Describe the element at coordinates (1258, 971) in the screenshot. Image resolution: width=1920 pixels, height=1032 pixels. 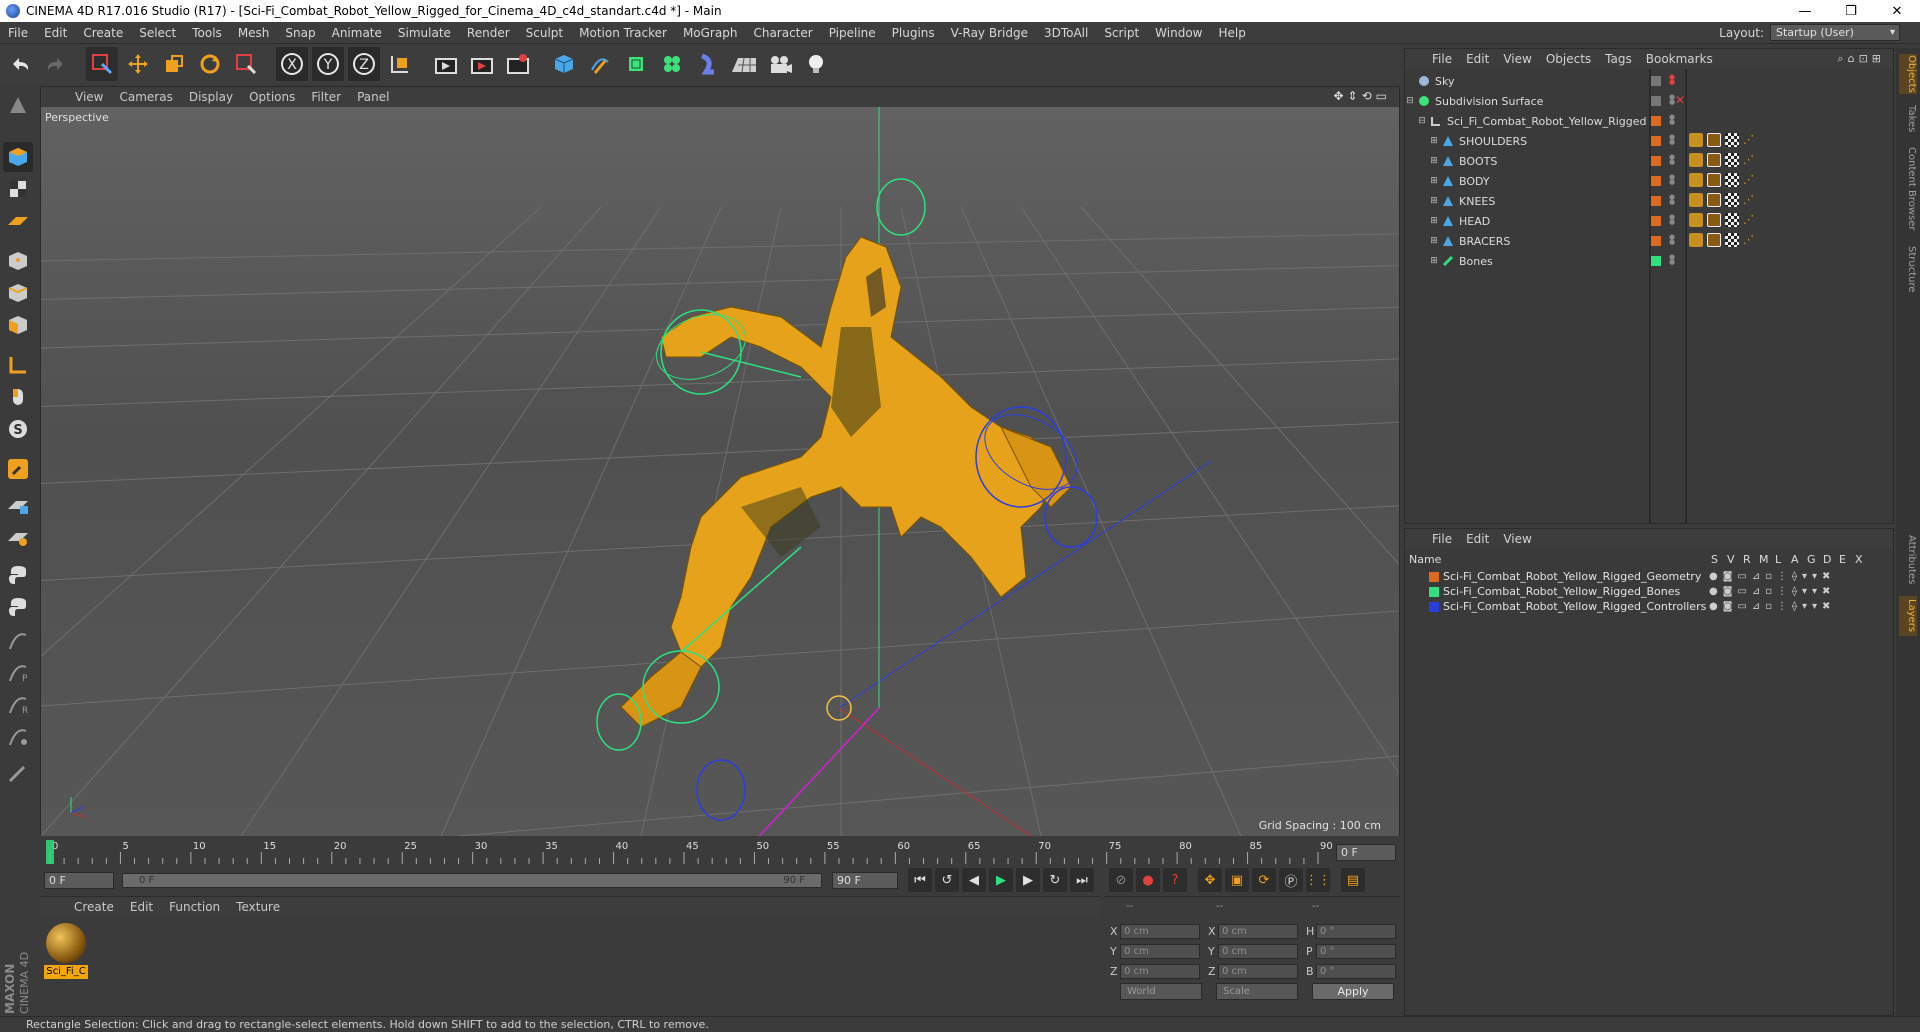
I see `size-z-field: 0 cm` at that location.